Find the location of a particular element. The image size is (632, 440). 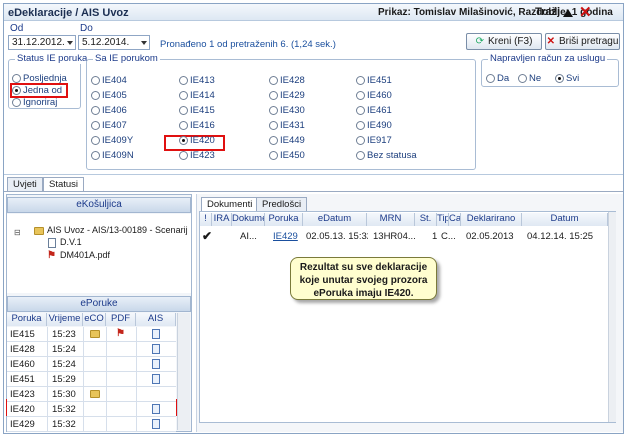

ie-option-ie460: IE460 is located at coordinates (374, 95).